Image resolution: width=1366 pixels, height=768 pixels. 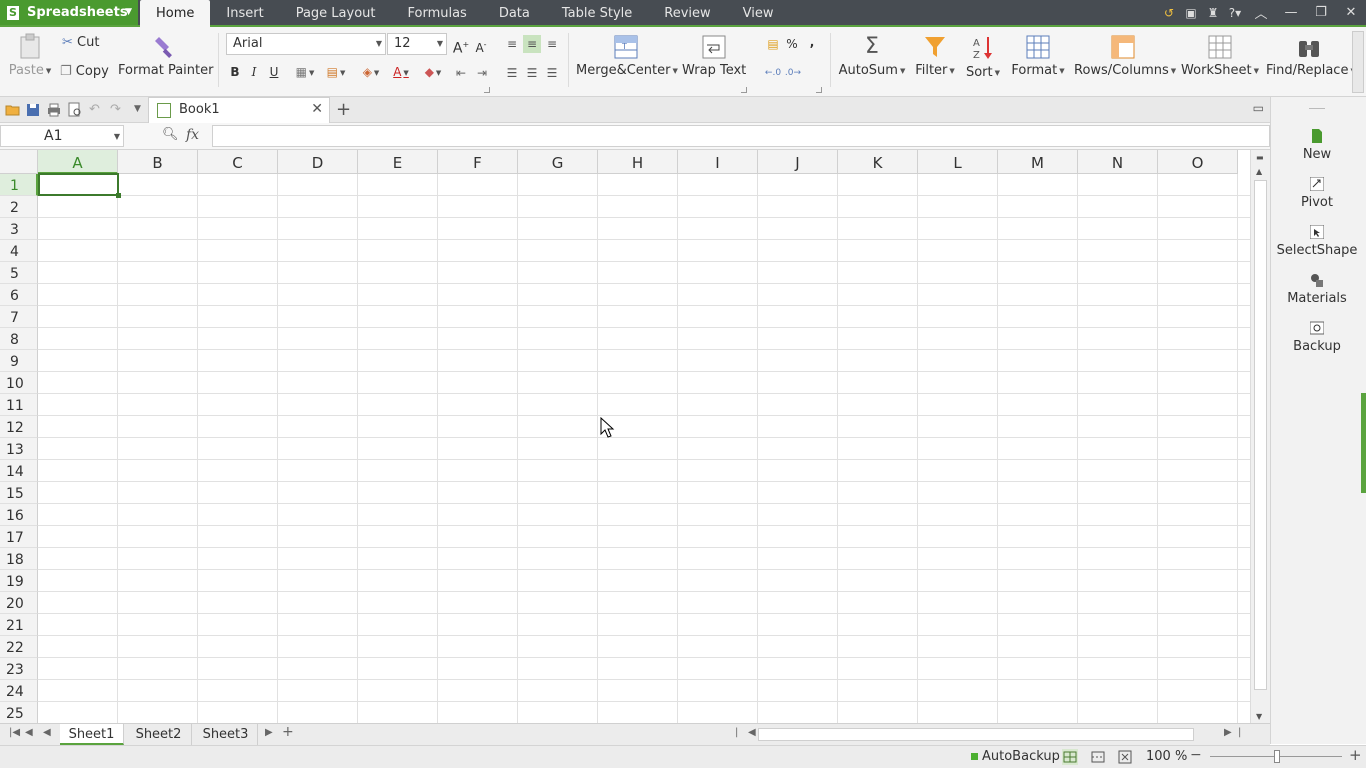 I want to click on format-painter-button: Format Painter, so click(x=165, y=56).